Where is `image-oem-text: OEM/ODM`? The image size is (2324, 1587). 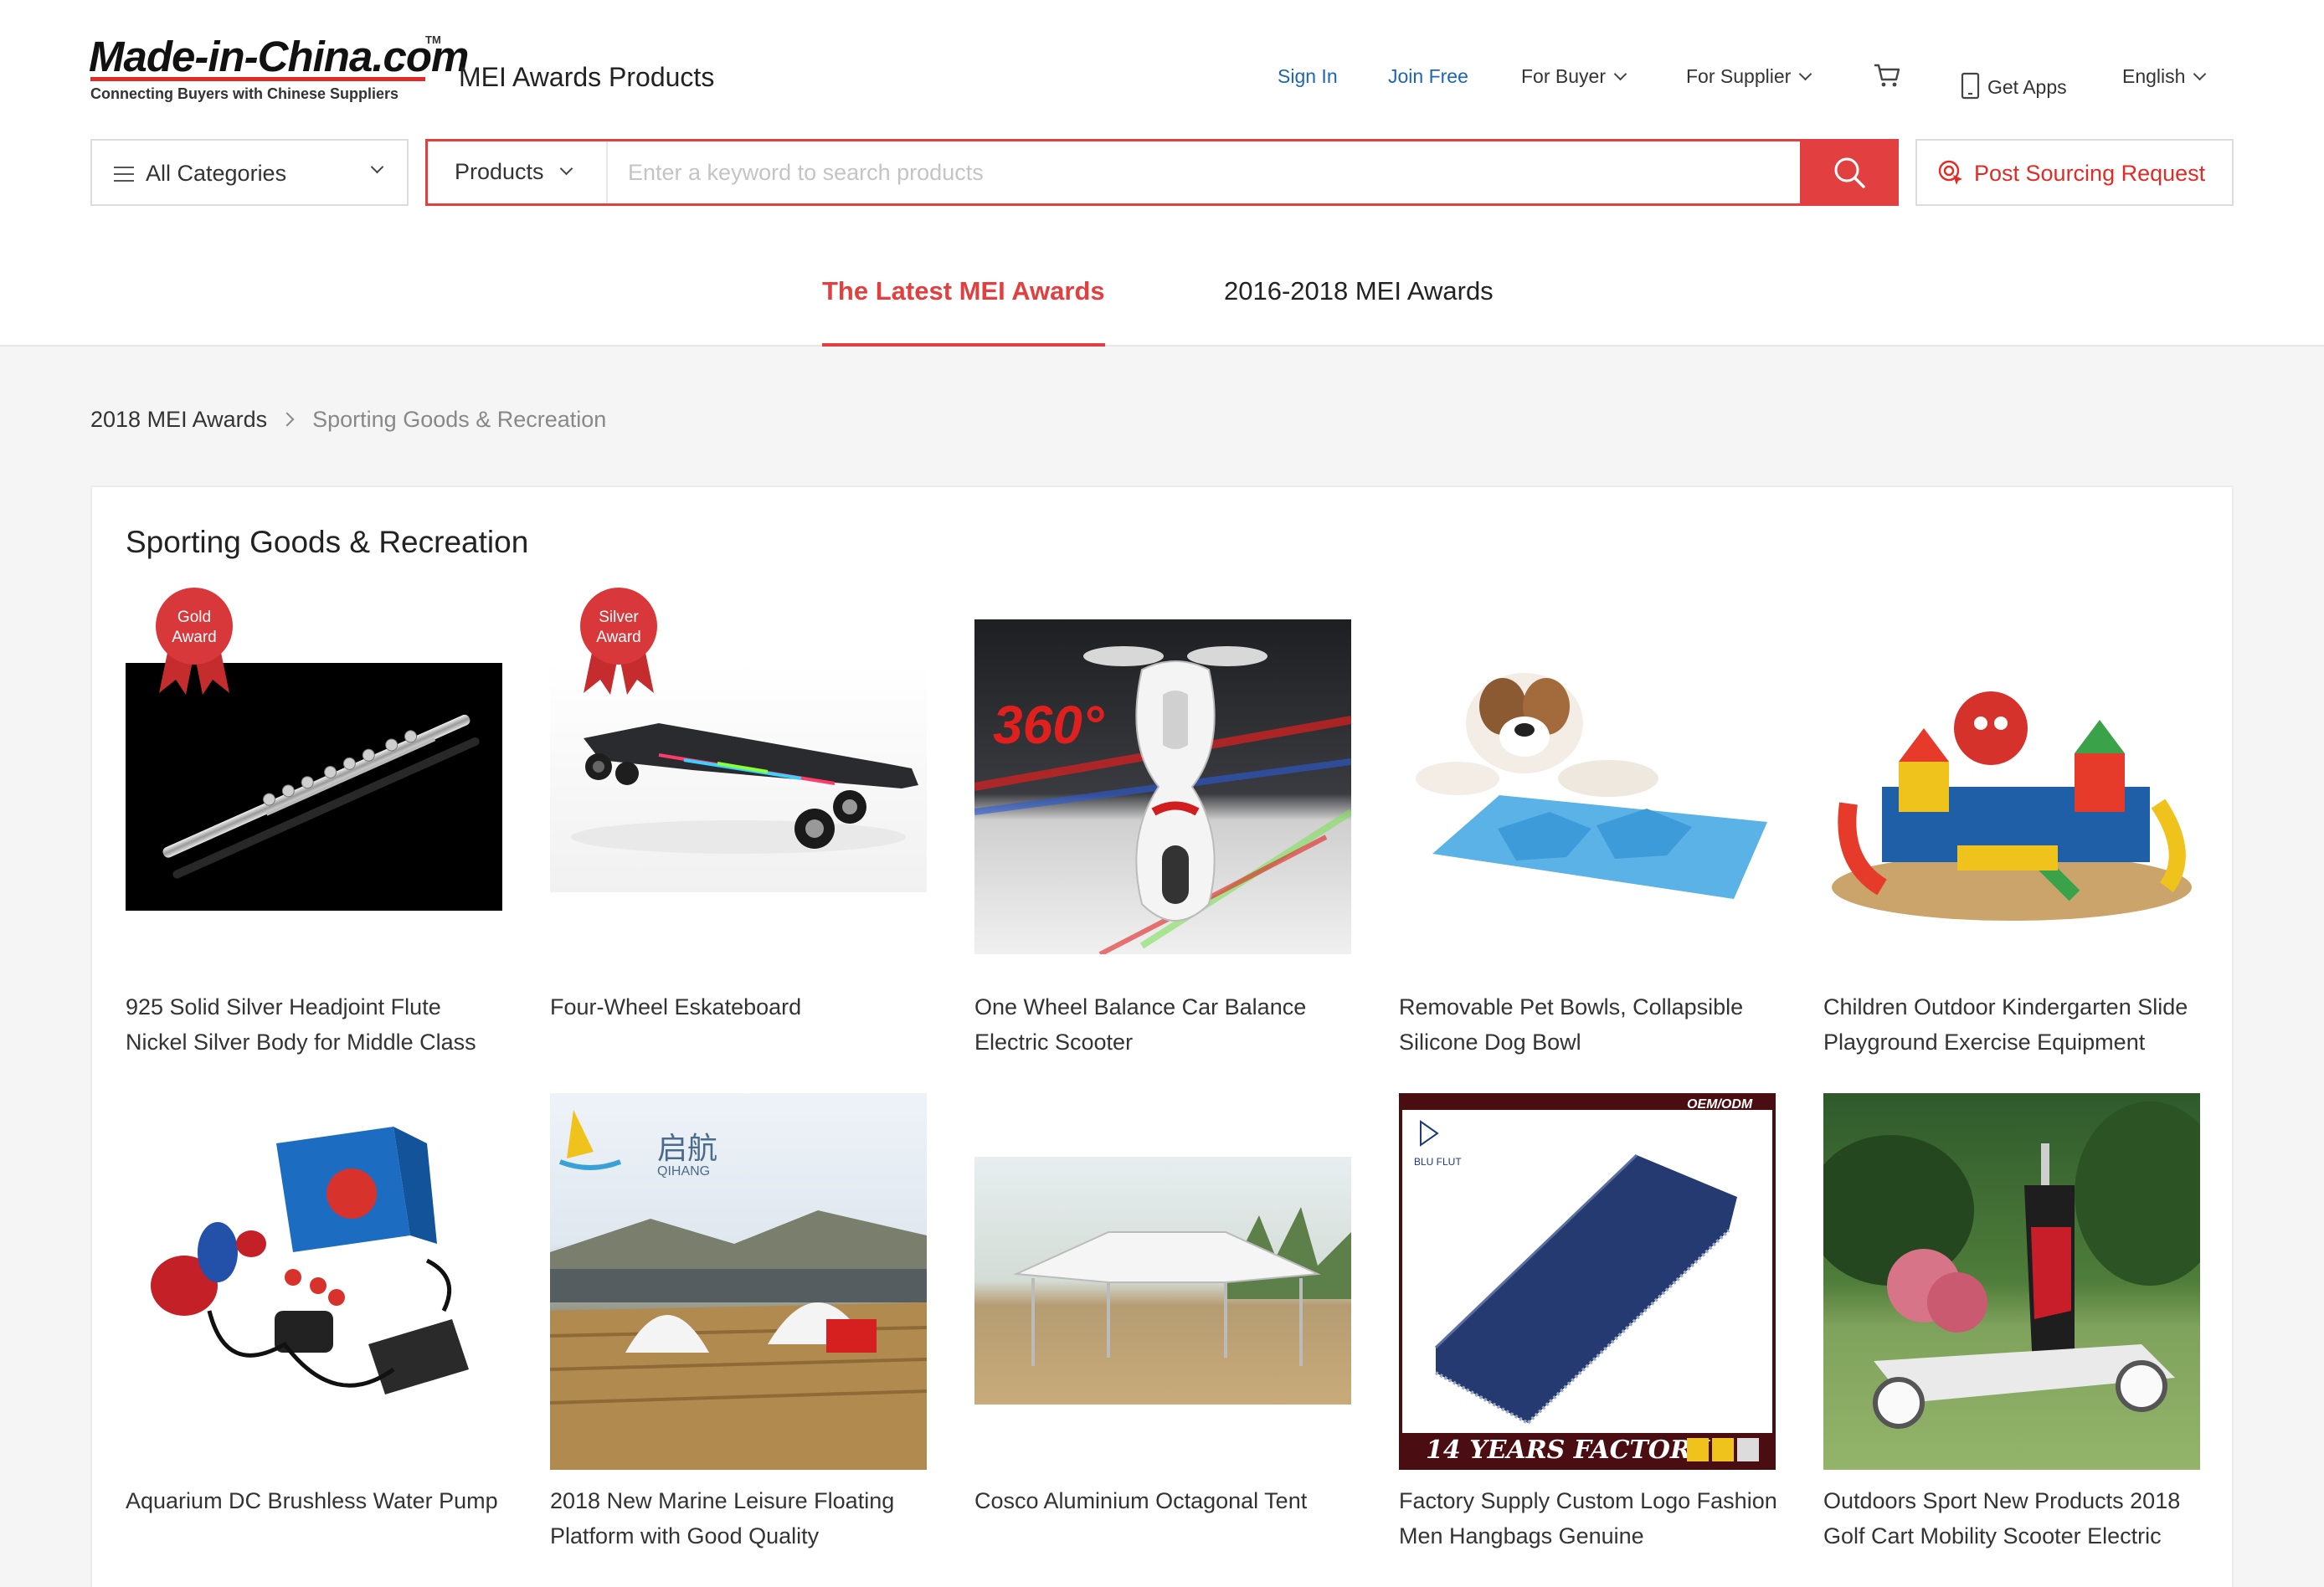
image-oem-text: OEM/ODM is located at coordinates (1720, 1104).